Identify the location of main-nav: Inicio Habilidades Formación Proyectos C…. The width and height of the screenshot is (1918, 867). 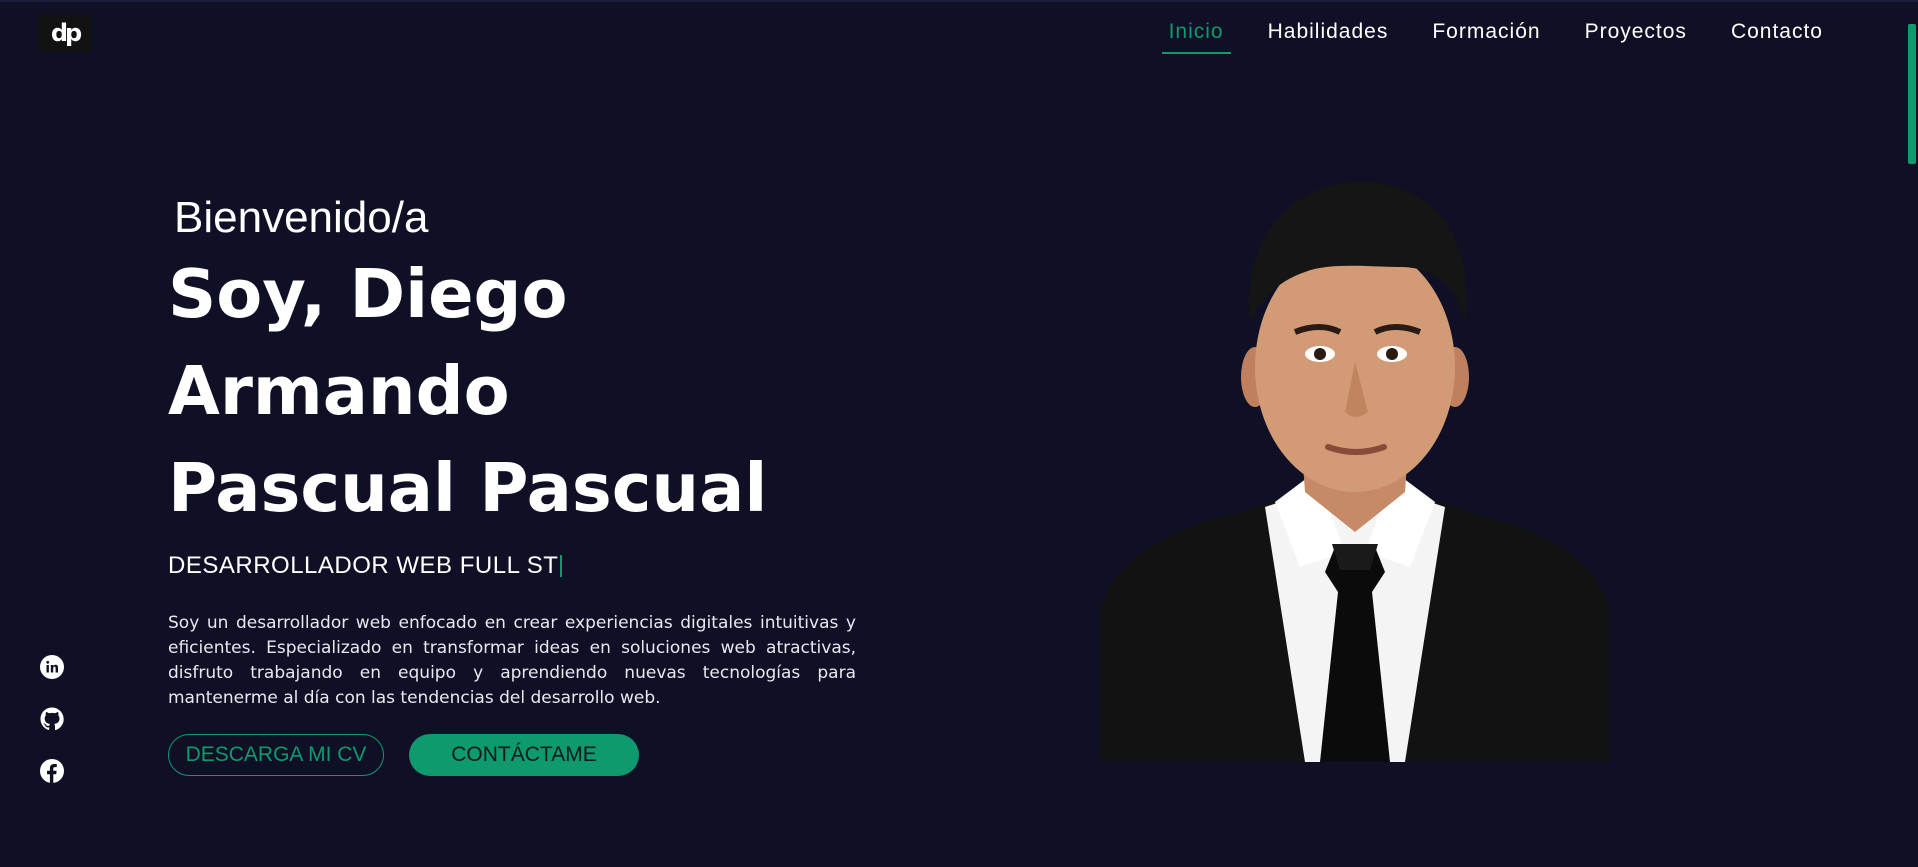
(1481, 35).